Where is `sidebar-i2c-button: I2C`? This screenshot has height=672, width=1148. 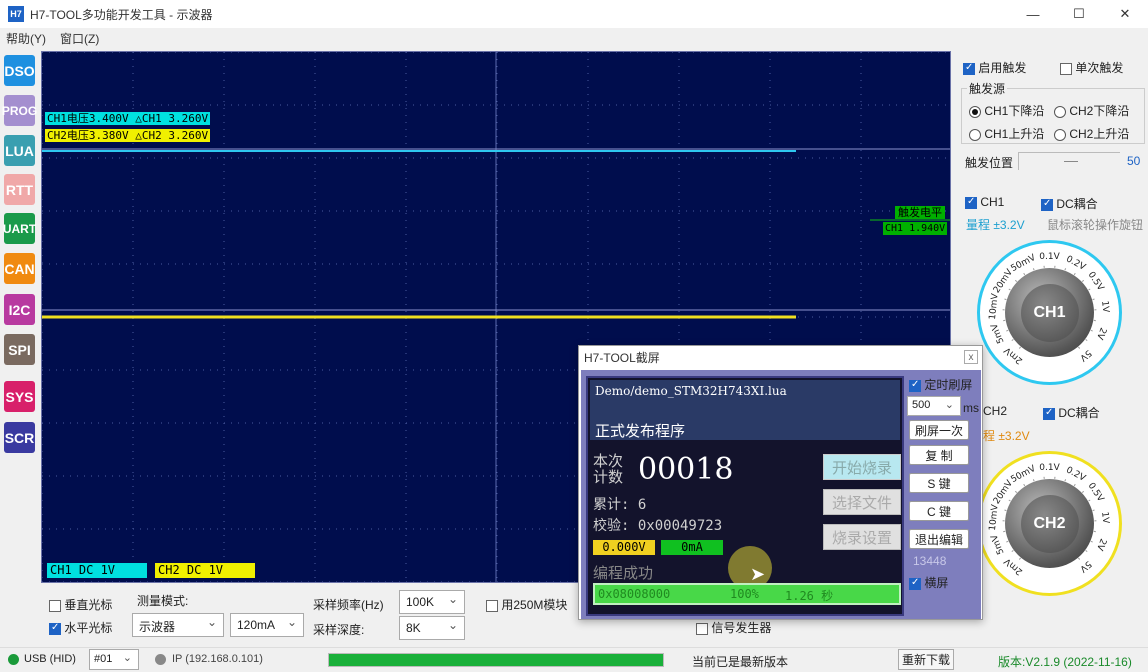
sidebar-i2c-button: I2C is located at coordinates (19, 309).